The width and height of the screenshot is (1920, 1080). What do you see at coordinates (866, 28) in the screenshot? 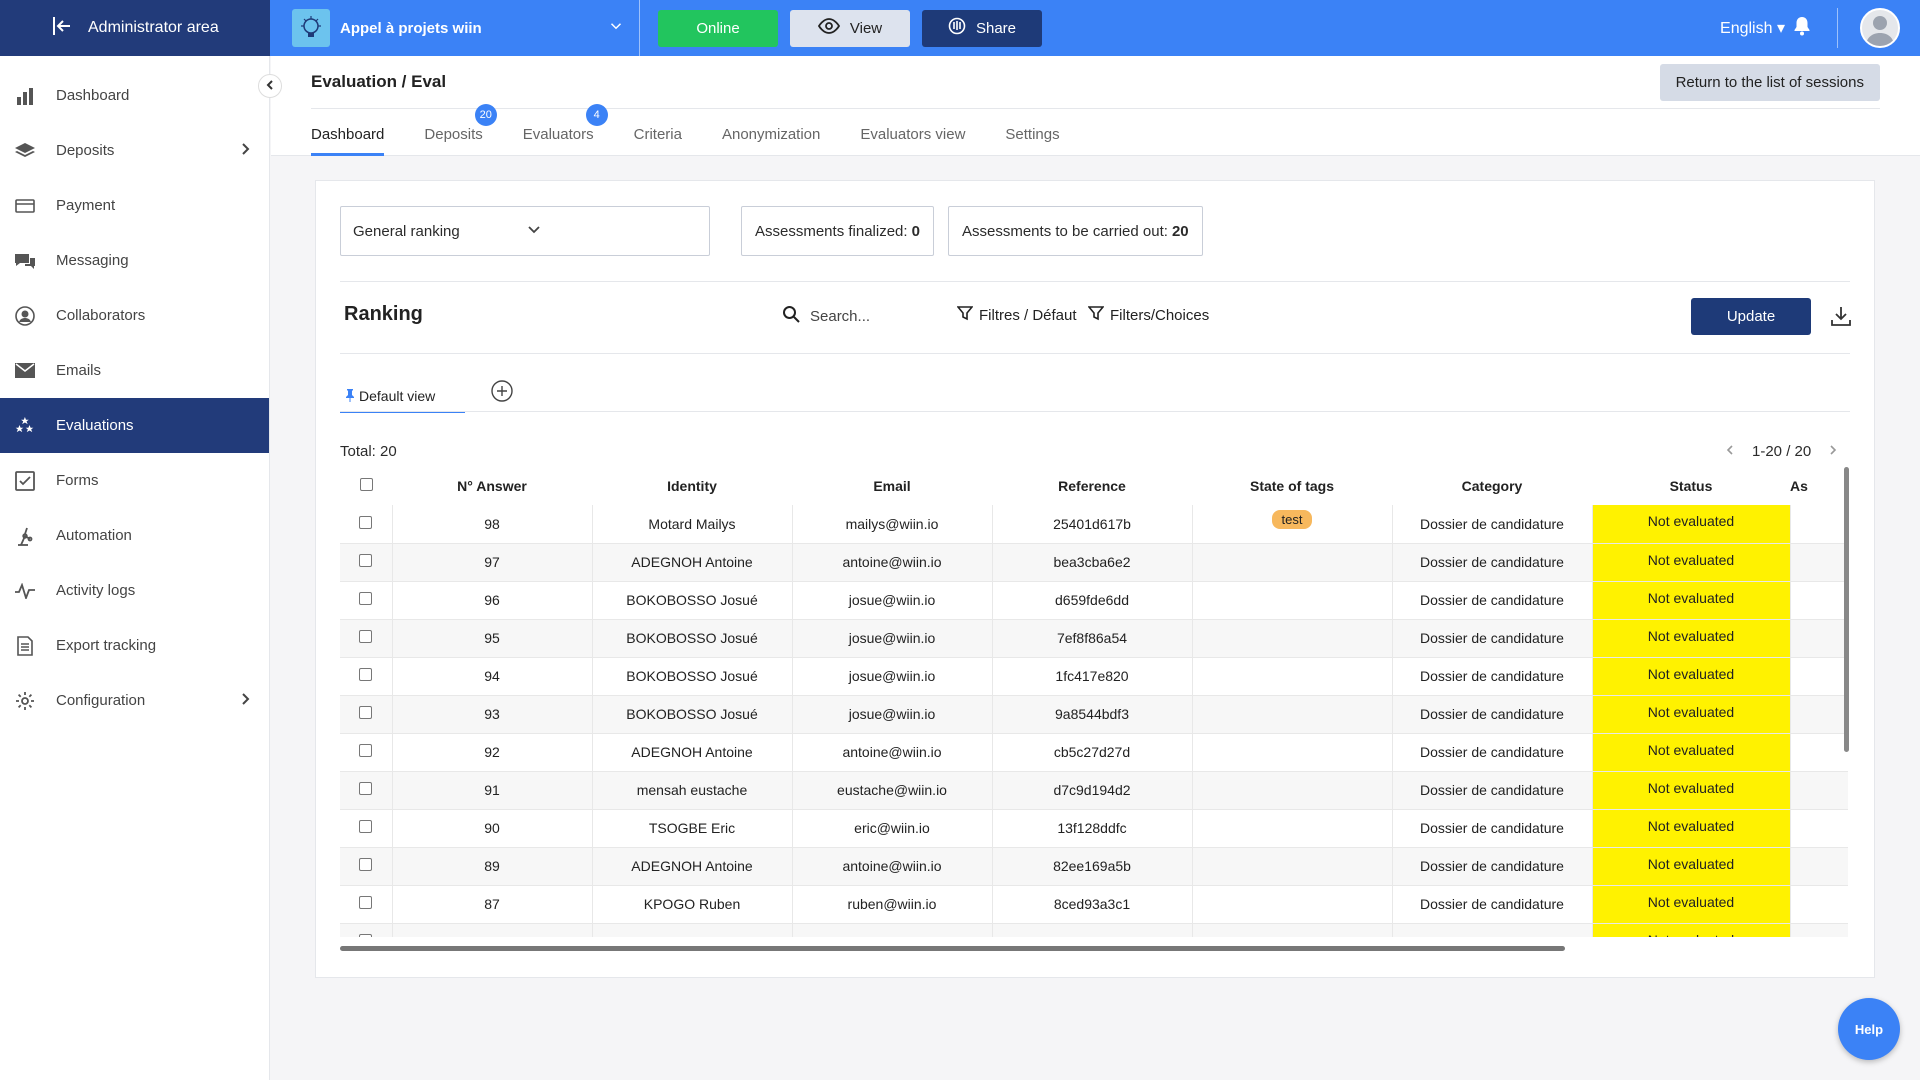
I see `view-button-label: View` at bounding box center [866, 28].